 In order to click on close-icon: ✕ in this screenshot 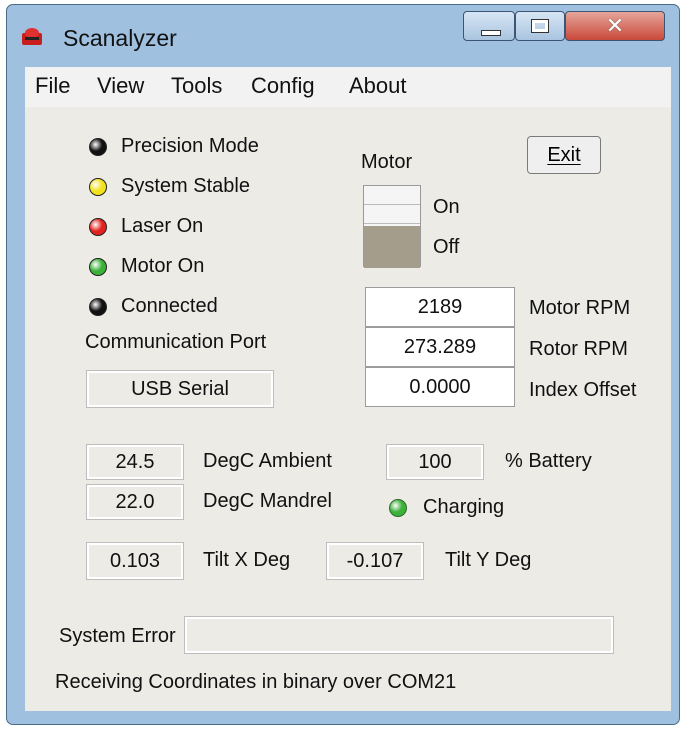, I will do `click(615, 25)`.